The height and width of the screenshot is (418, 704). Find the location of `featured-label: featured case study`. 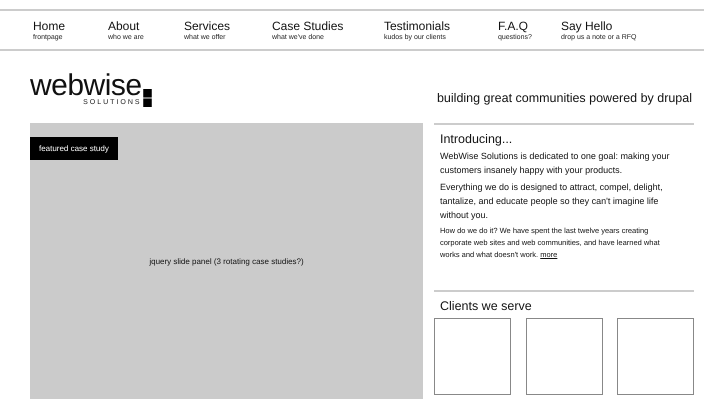

featured-label: featured case study is located at coordinates (74, 148).